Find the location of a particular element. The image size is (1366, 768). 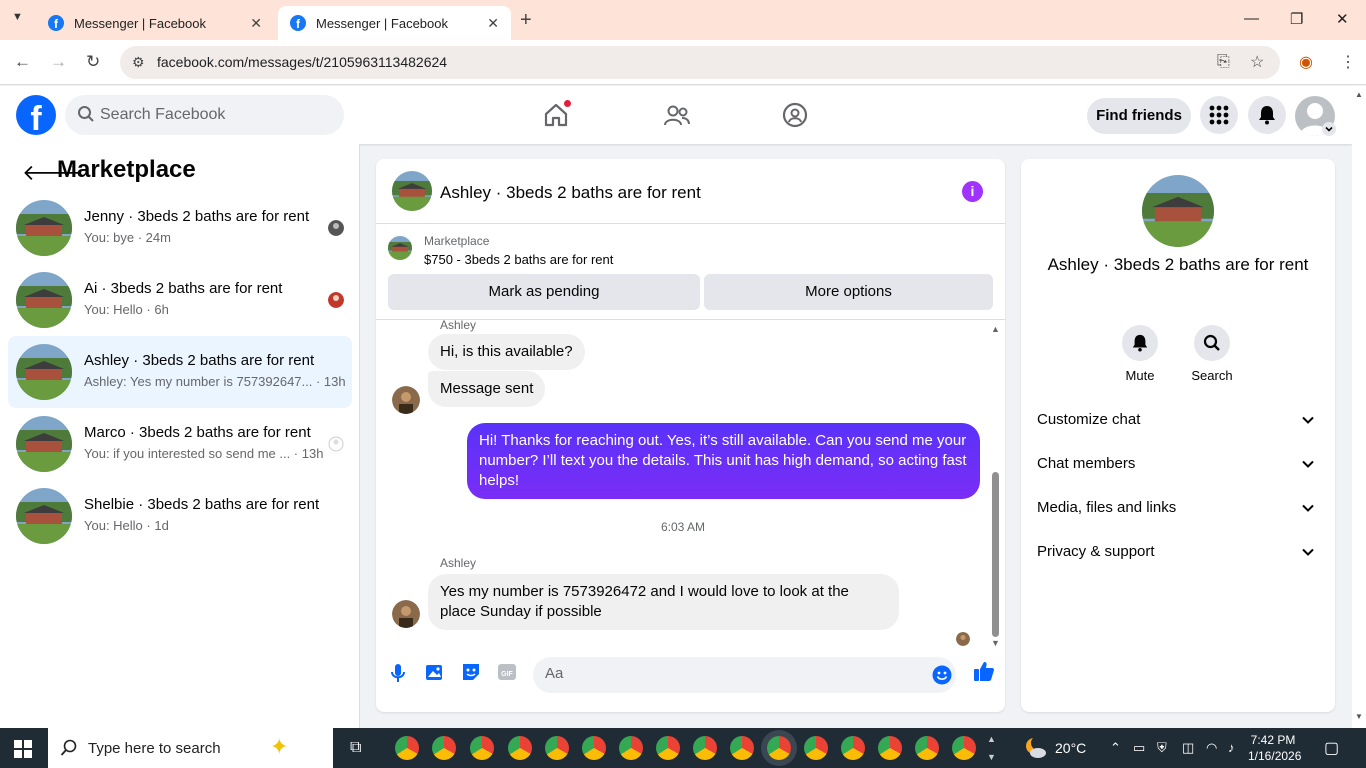

info-icon: i is located at coordinates (972, 191).